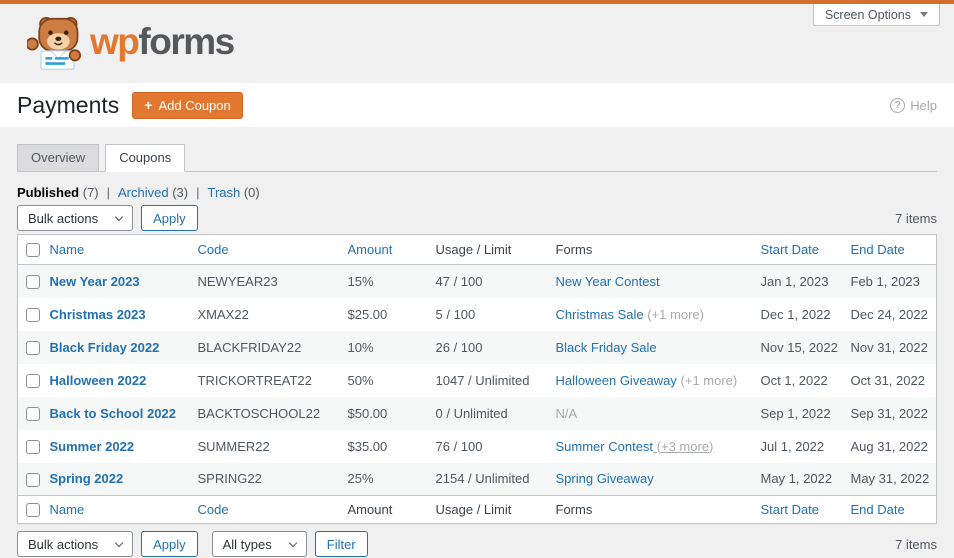  I want to click on page-title: Payments, so click(68, 104).